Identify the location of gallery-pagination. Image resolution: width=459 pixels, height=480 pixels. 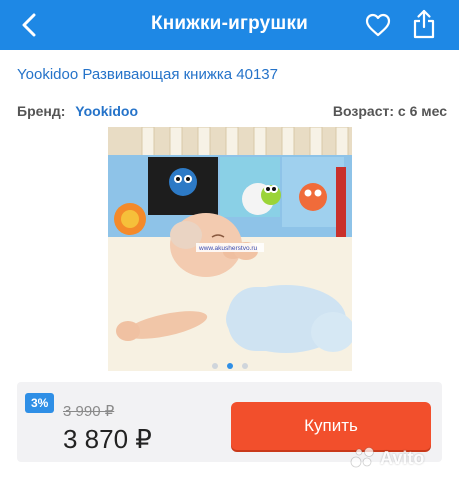
(229, 366).